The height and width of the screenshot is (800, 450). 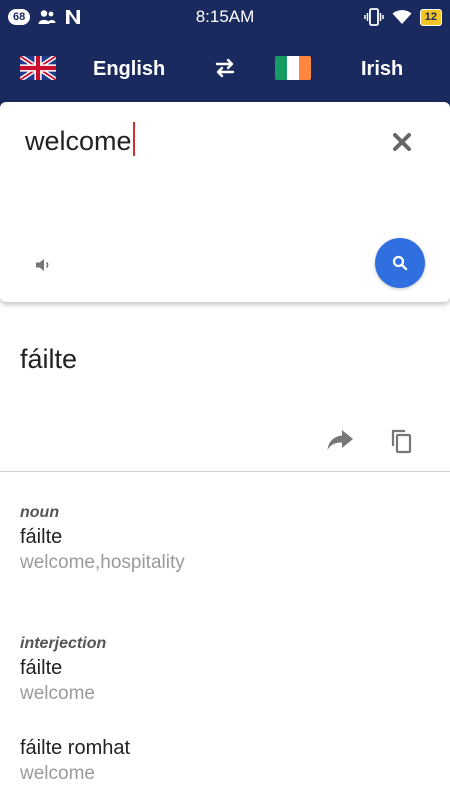 What do you see at coordinates (382, 69) in the screenshot?
I see `target-language-button: Irish` at bounding box center [382, 69].